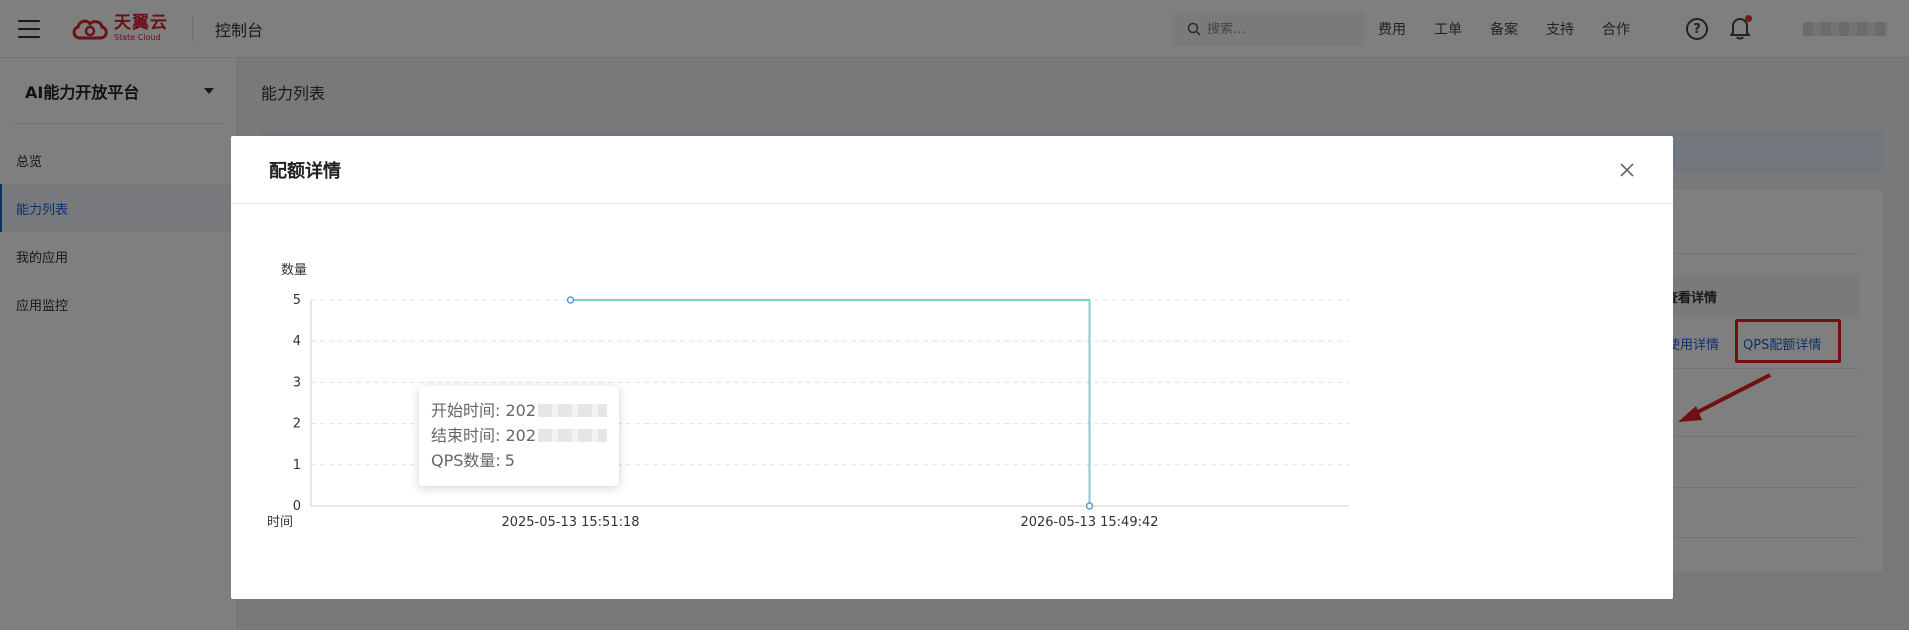 This screenshot has width=1909, height=630. What do you see at coordinates (570, 522) in the screenshot?
I see `x-tick-label: 2025-05-13 15:51:18` at bounding box center [570, 522].